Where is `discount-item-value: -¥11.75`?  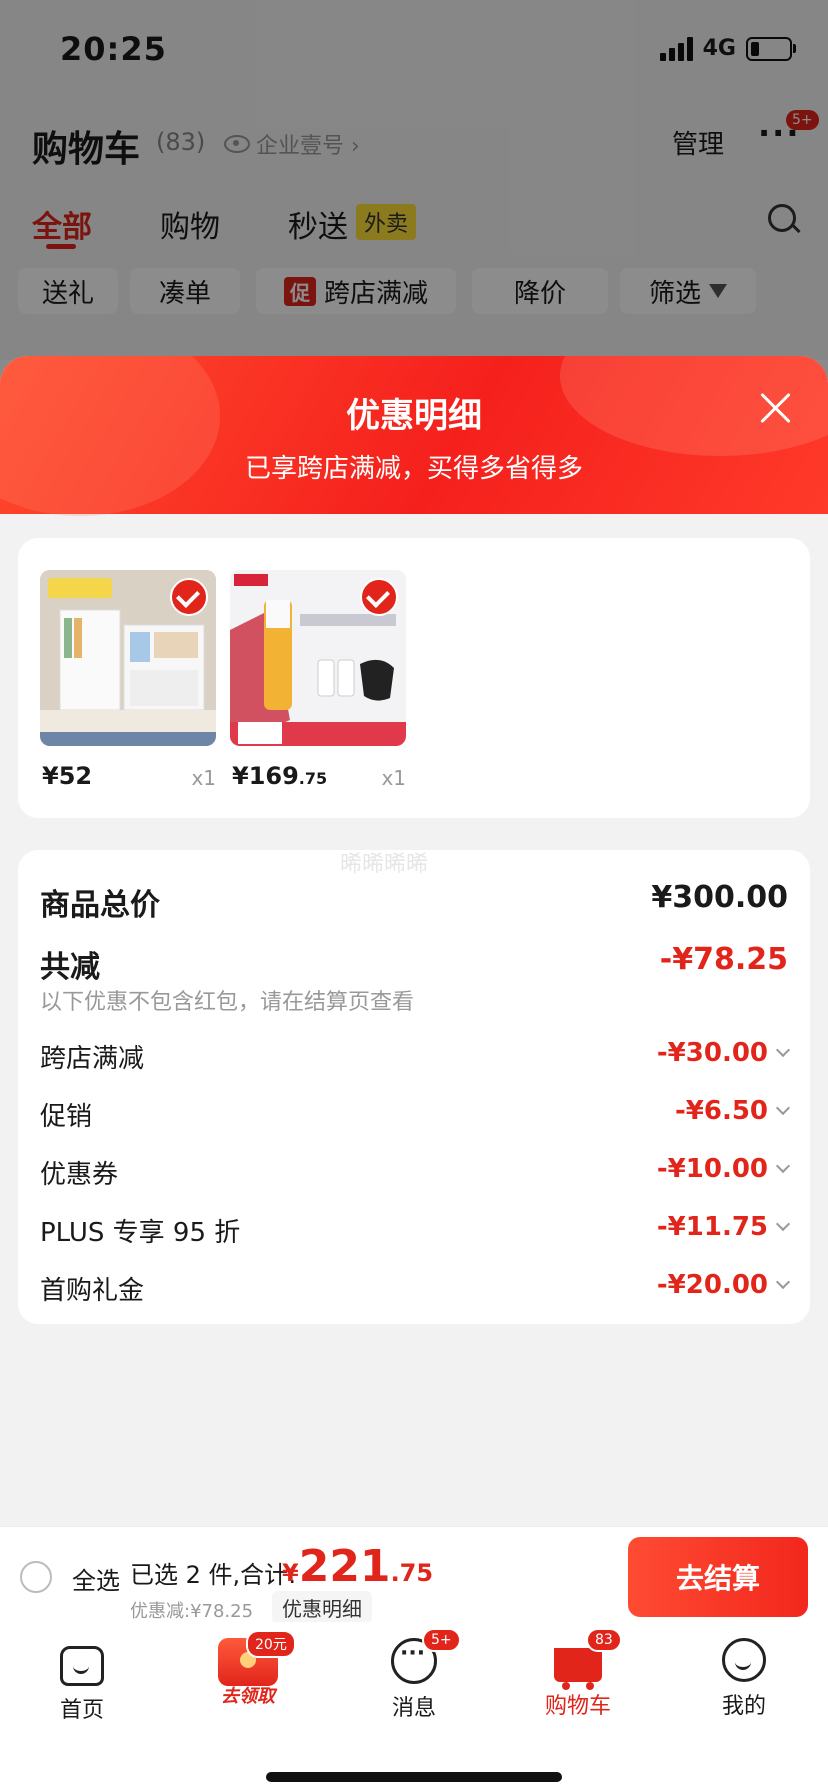 discount-item-value: -¥11.75 is located at coordinates (723, 1227).